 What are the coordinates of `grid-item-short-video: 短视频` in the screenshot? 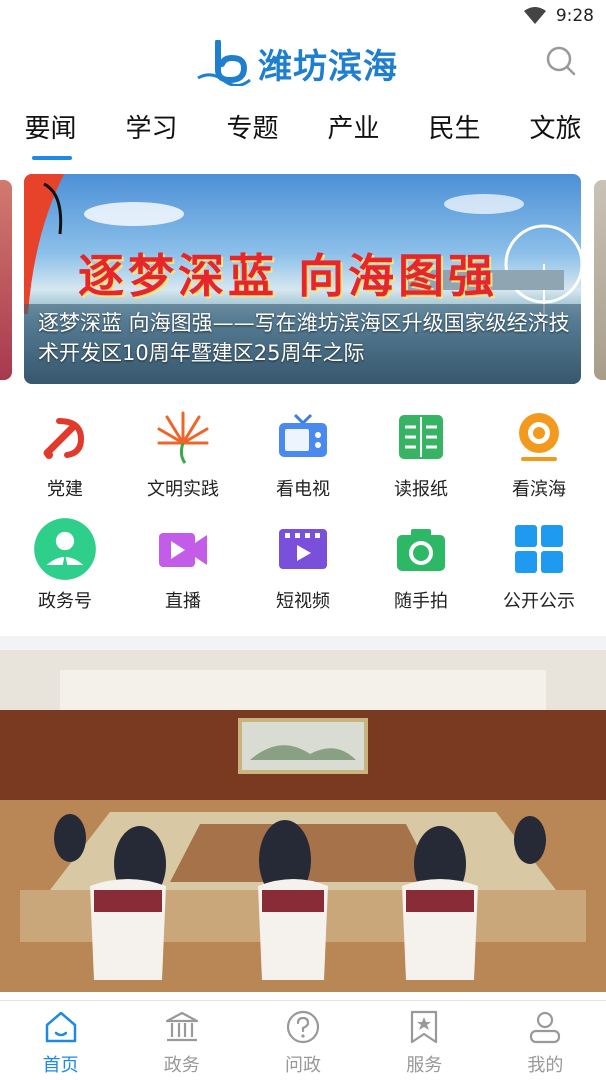 It's located at (303, 567).